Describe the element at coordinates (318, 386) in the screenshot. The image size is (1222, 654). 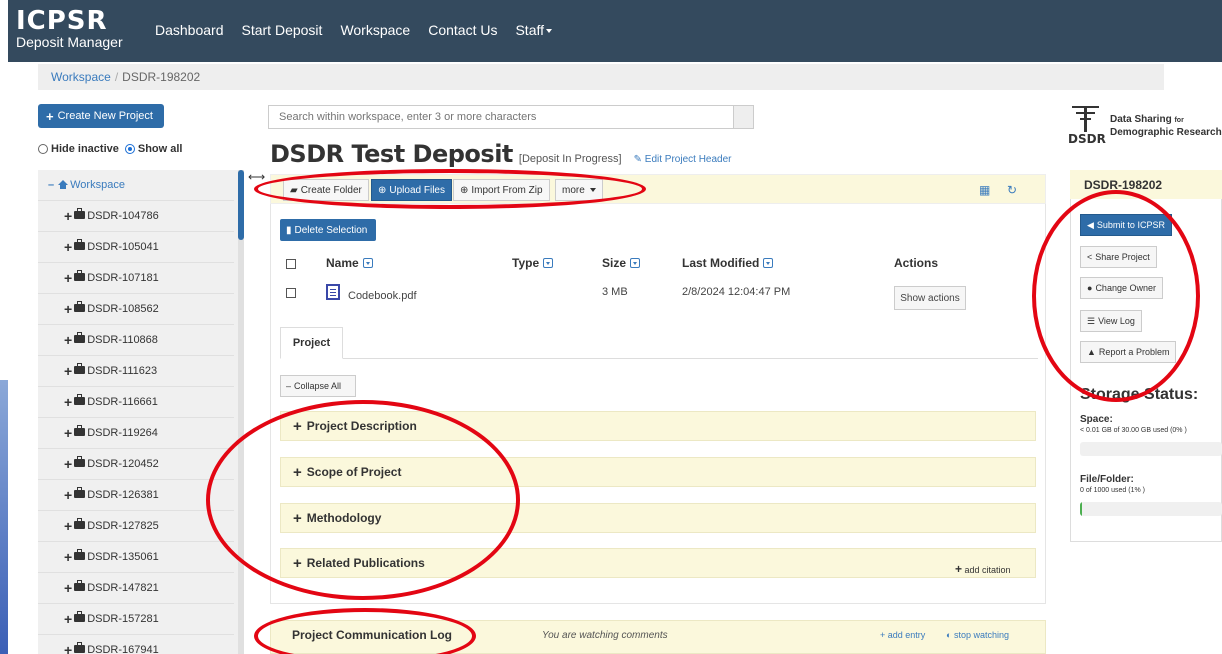
I see `collapse-all-button: – Collapse All` at that location.